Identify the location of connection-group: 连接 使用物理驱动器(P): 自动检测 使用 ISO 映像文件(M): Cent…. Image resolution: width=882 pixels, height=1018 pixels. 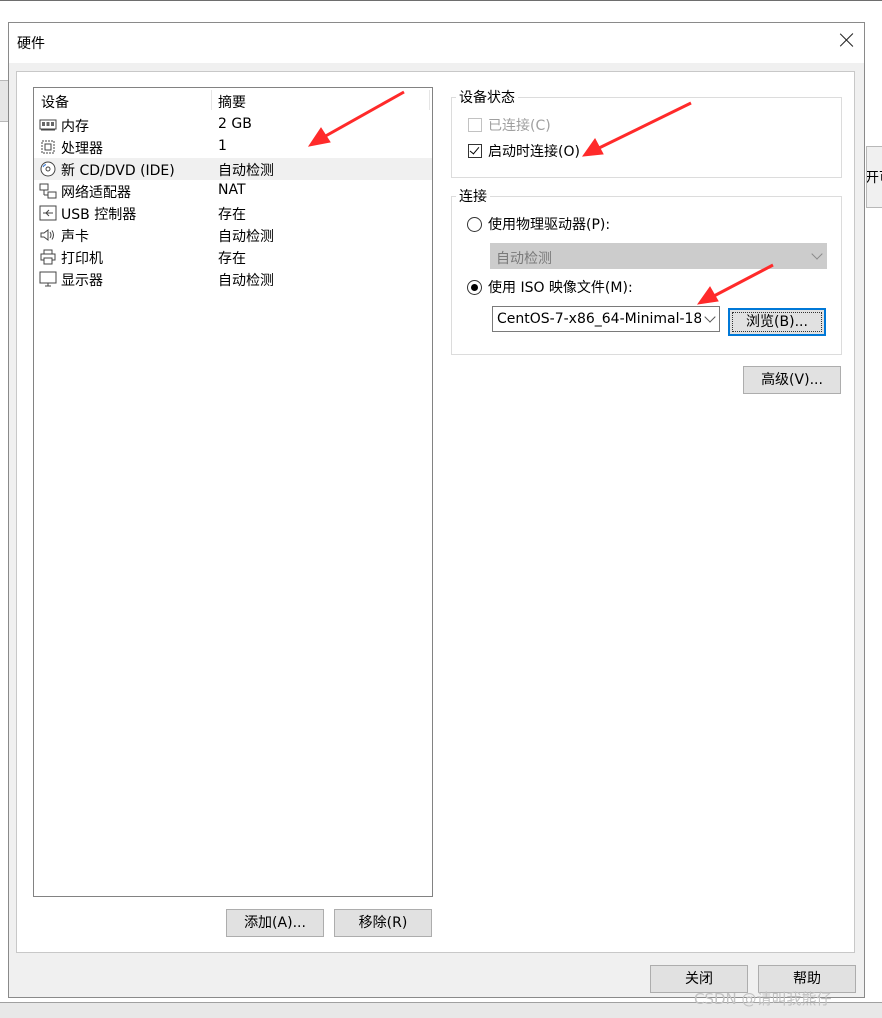
(646, 270).